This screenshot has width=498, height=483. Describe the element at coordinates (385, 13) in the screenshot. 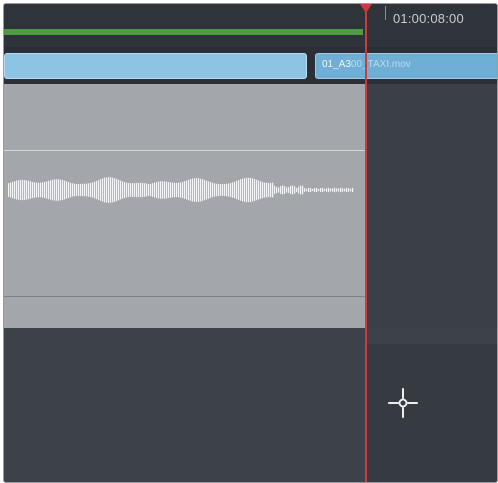

I see `ruler-tick` at that location.